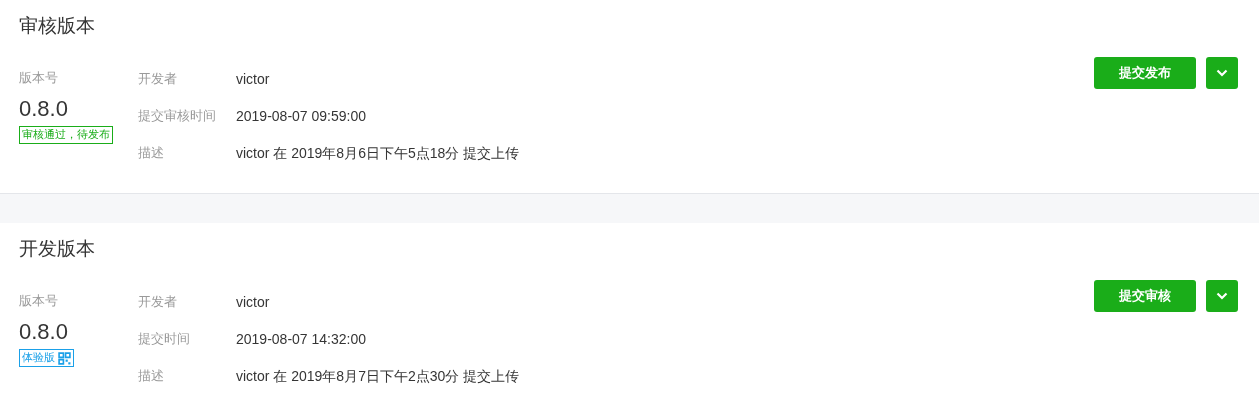 The height and width of the screenshot is (418, 1259). Describe the element at coordinates (177, 116) in the screenshot. I see `field-label: 提交审核时间` at that location.